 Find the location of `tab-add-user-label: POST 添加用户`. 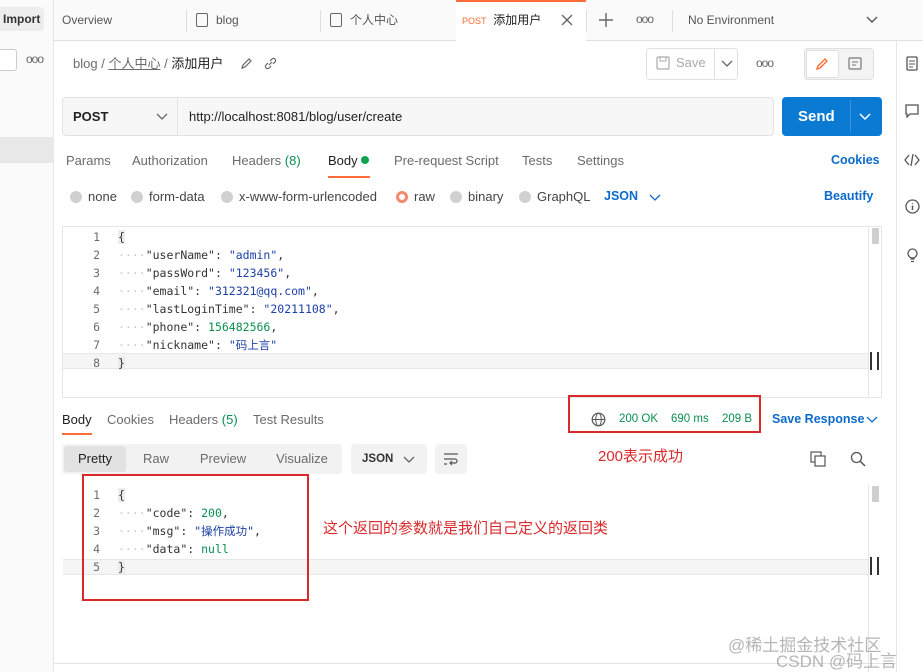

tab-add-user-label: POST 添加用户 is located at coordinates (501, 20).